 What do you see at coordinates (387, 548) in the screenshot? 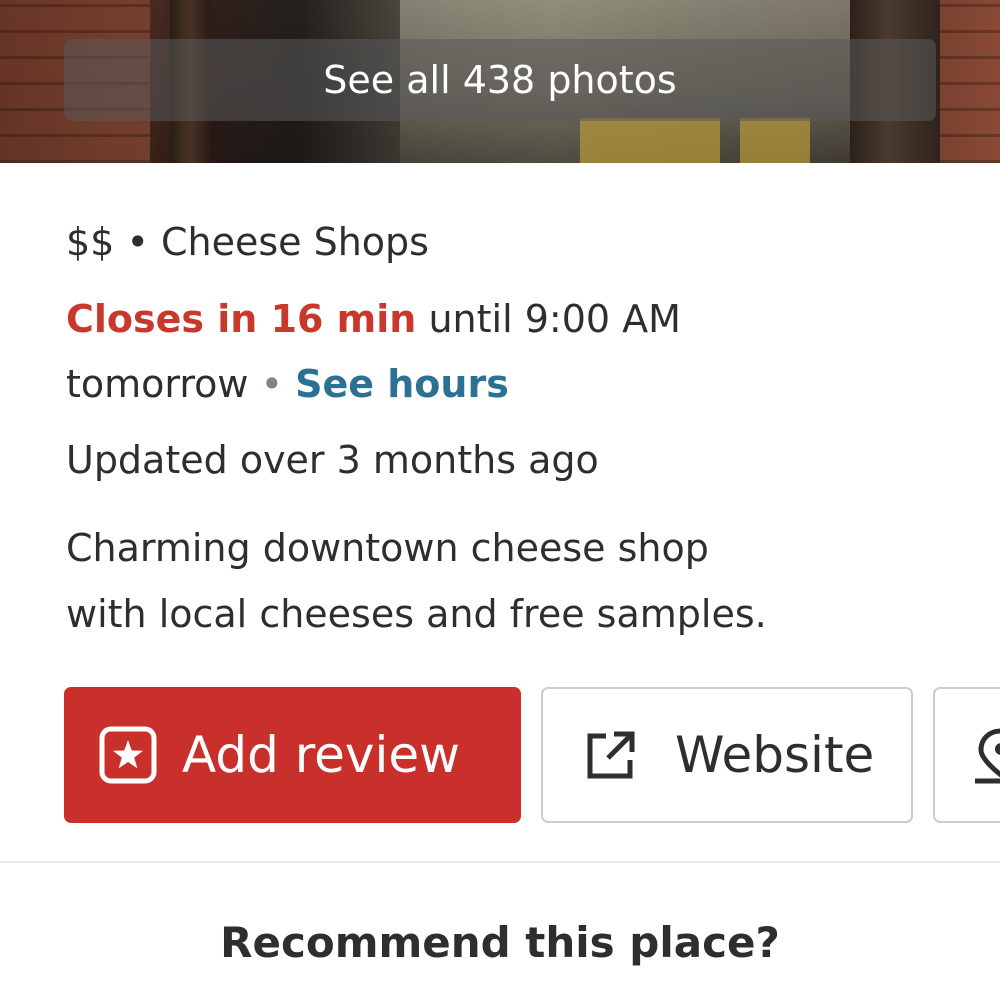
I see `description-line: Charming downtown cheese shop` at bounding box center [387, 548].